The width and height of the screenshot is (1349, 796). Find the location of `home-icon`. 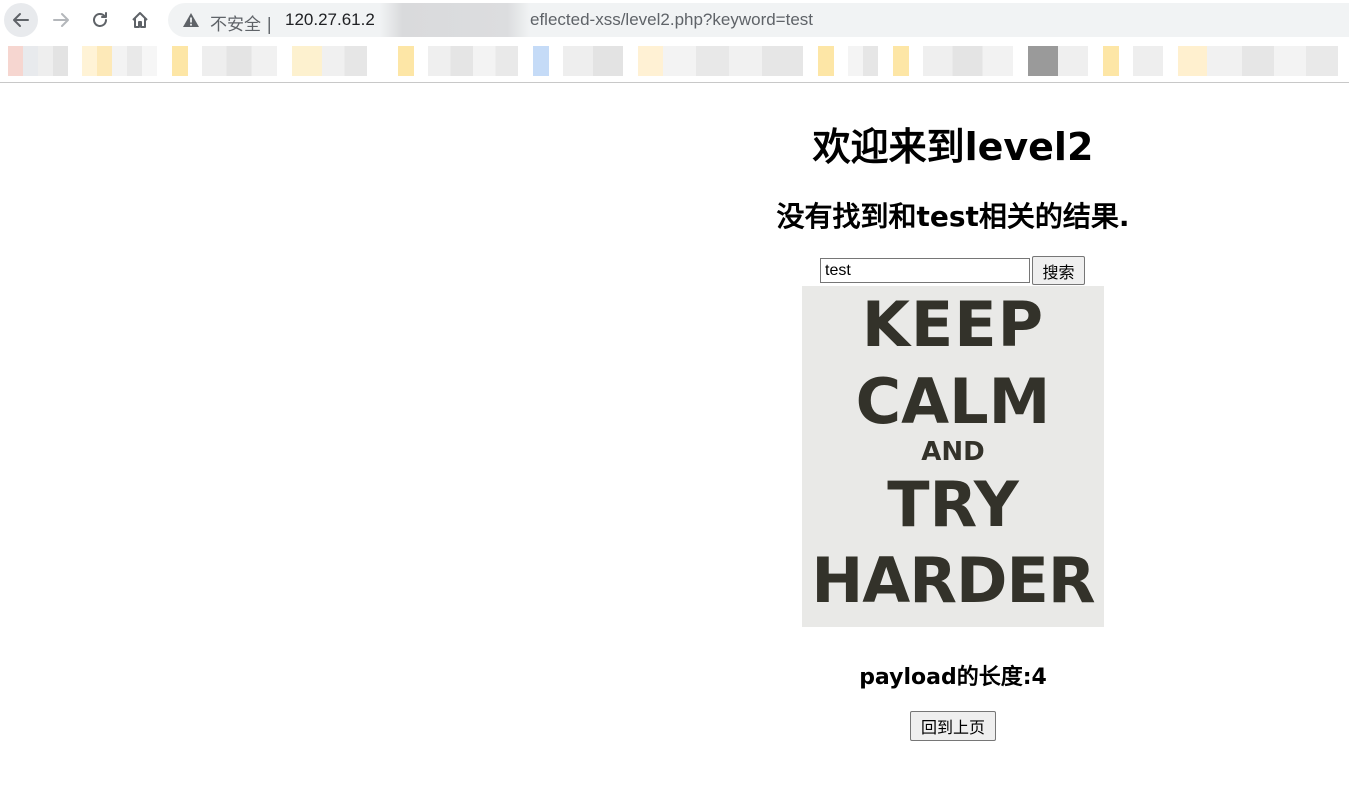

home-icon is located at coordinates (140, 20).